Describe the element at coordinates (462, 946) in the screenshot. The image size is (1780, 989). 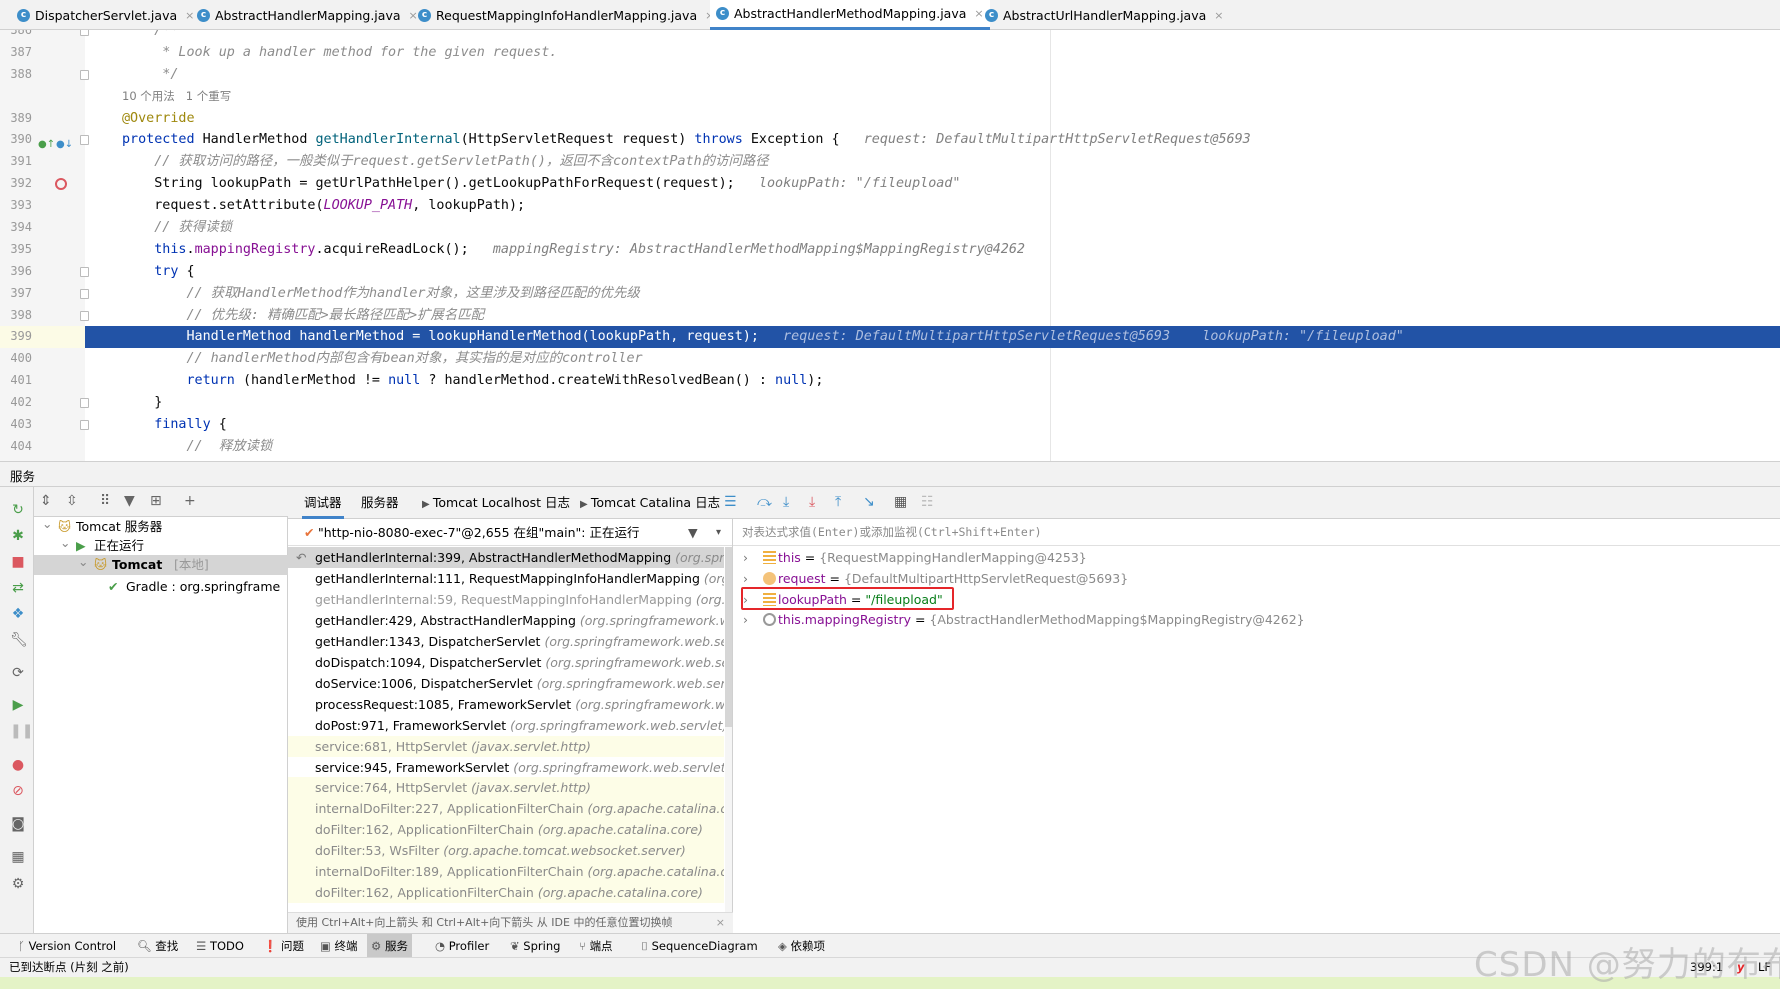
I see `tool-window-button: ◔ Profiler` at that location.